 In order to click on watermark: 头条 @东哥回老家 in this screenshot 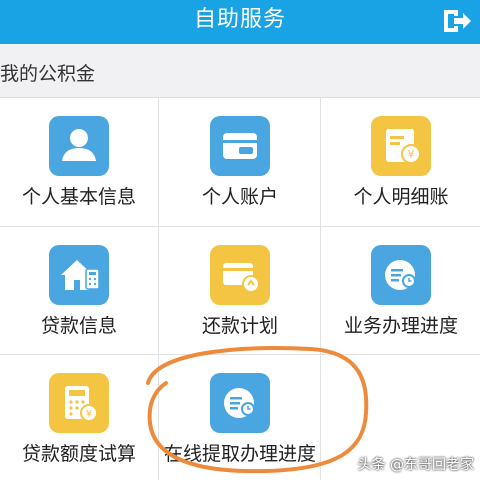, I will do `click(415, 465)`.